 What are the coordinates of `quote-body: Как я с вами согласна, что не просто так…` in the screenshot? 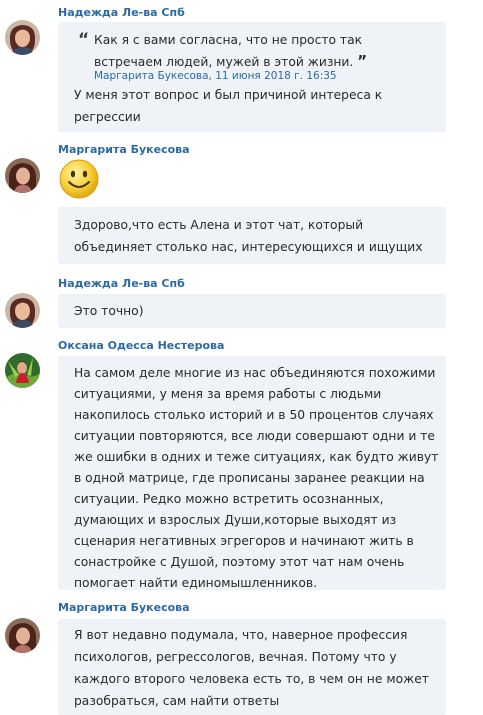 It's located at (228, 51).